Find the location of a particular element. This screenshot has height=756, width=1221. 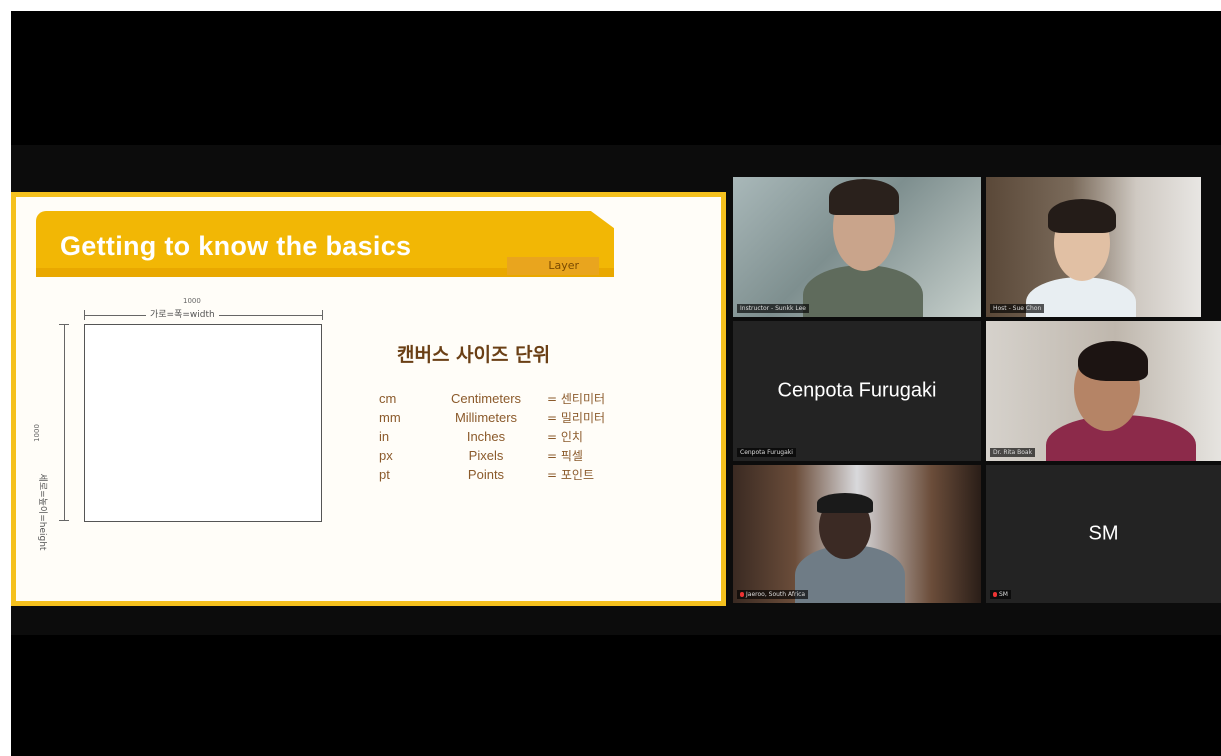

height-value: 1000 is located at coordinates (36, 433).